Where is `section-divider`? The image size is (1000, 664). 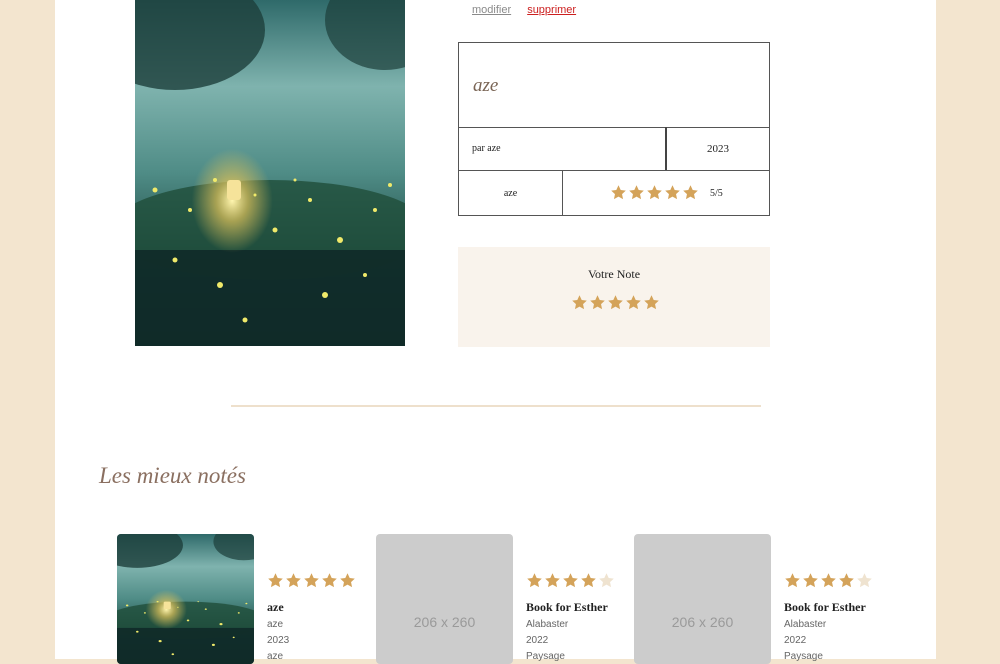 section-divider is located at coordinates (496, 406).